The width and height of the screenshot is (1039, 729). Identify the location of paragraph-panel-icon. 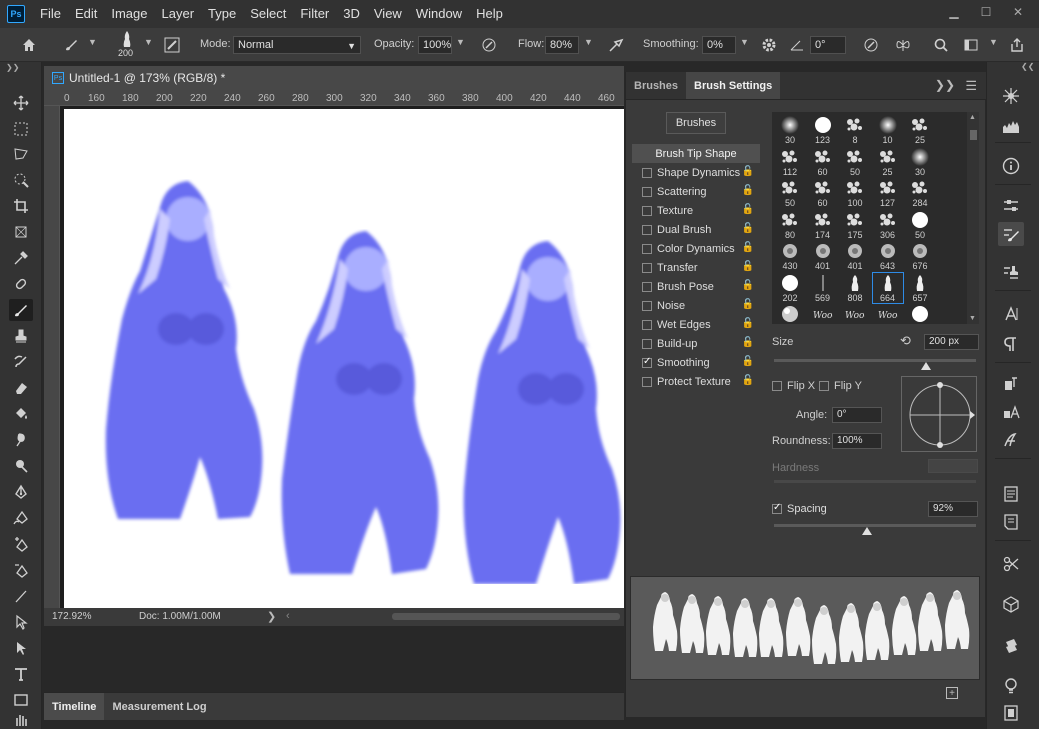
(1011, 344).